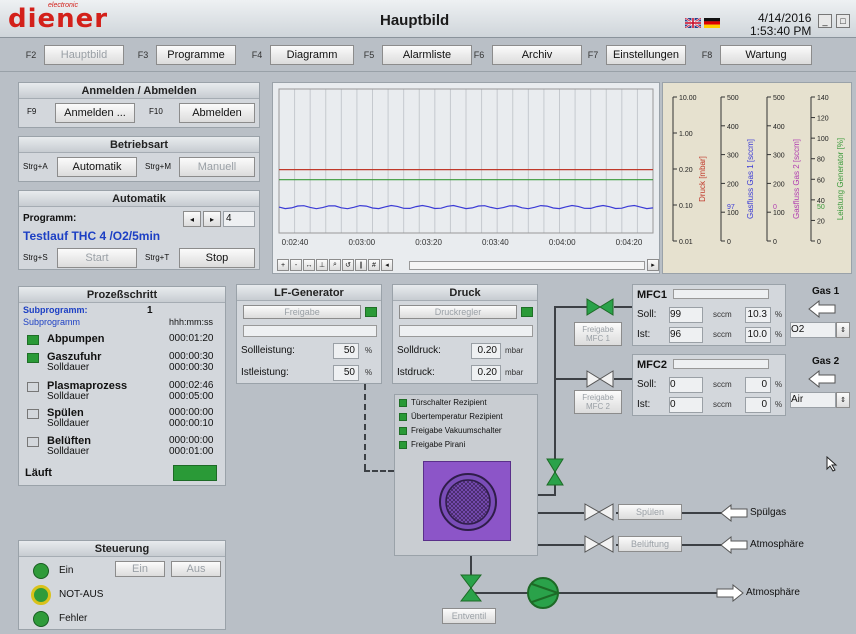 This screenshot has width=856, height=634. Describe the element at coordinates (50, 218) in the screenshot. I see `programm-label: Programm:` at that location.